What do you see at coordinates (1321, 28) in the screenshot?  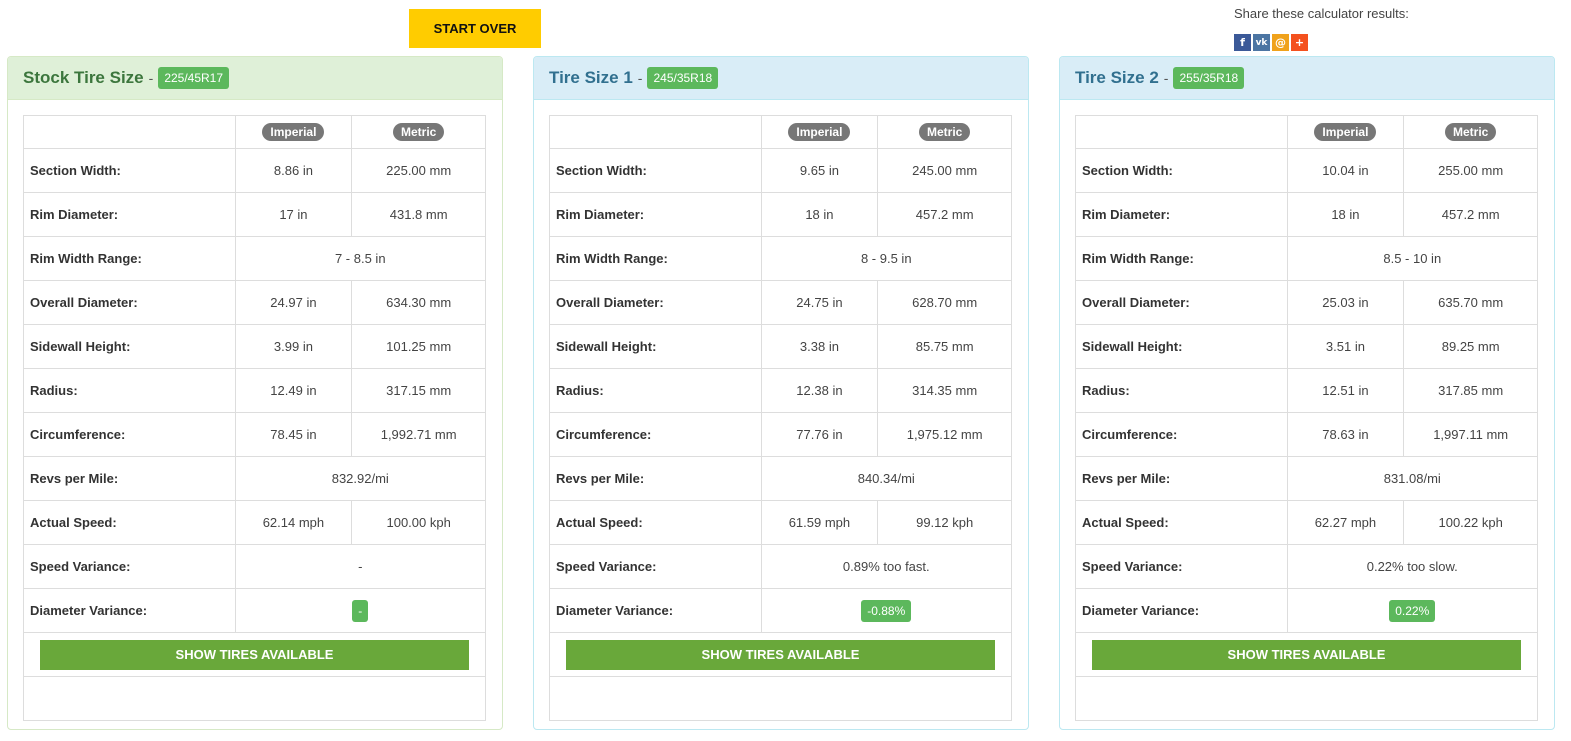 I see `share-section: Share these calculator results: f vk @ +` at bounding box center [1321, 28].